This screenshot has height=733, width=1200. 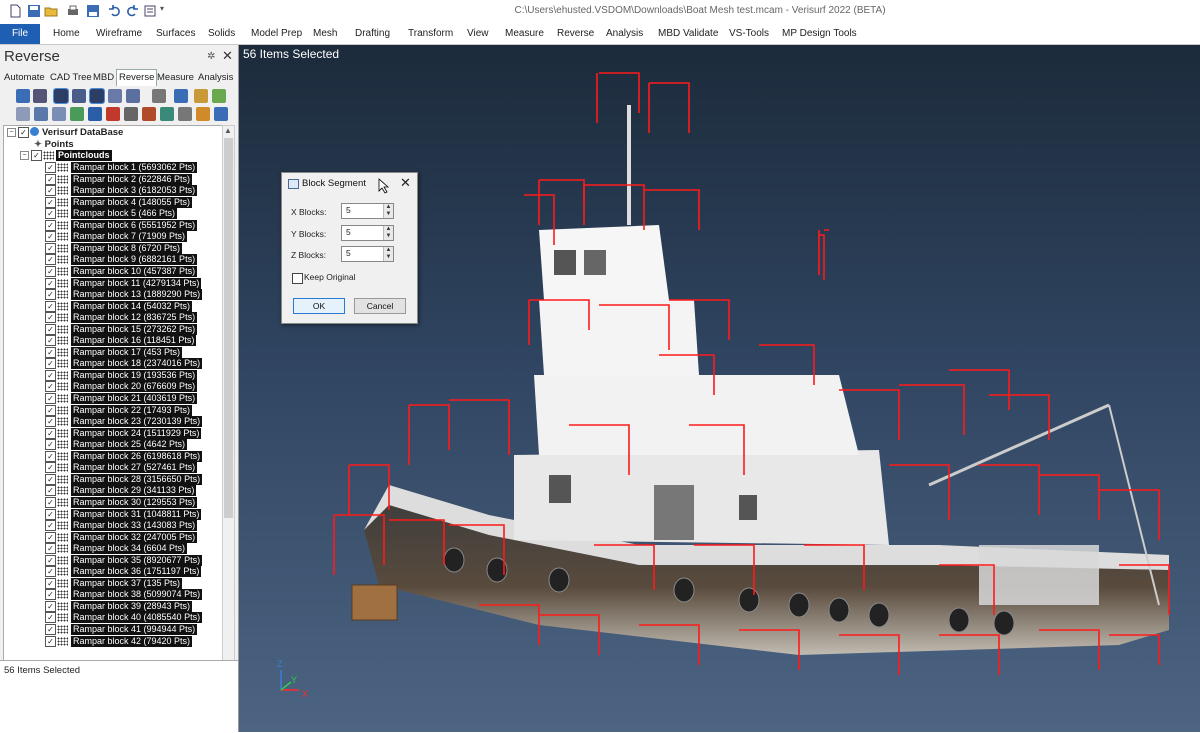 What do you see at coordinates (113, 271) in the screenshot?
I see `tree-item-pointcloud: ✓ Rampar block 10 (457387 Pts)` at bounding box center [113, 271].